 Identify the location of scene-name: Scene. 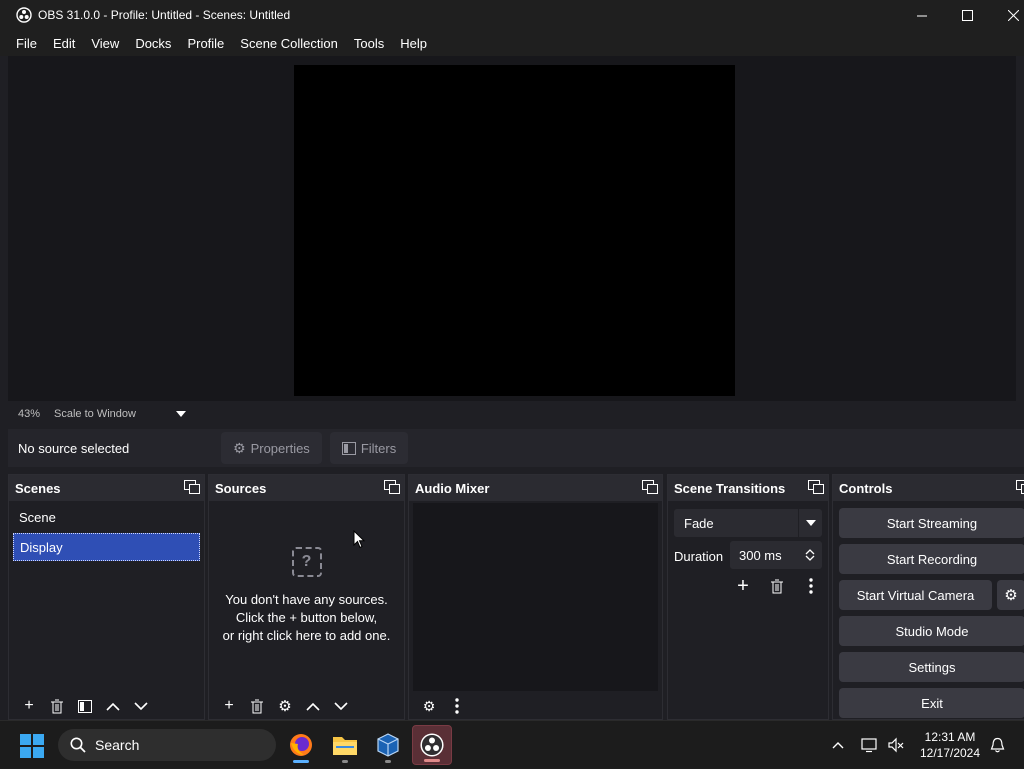
(37, 517).